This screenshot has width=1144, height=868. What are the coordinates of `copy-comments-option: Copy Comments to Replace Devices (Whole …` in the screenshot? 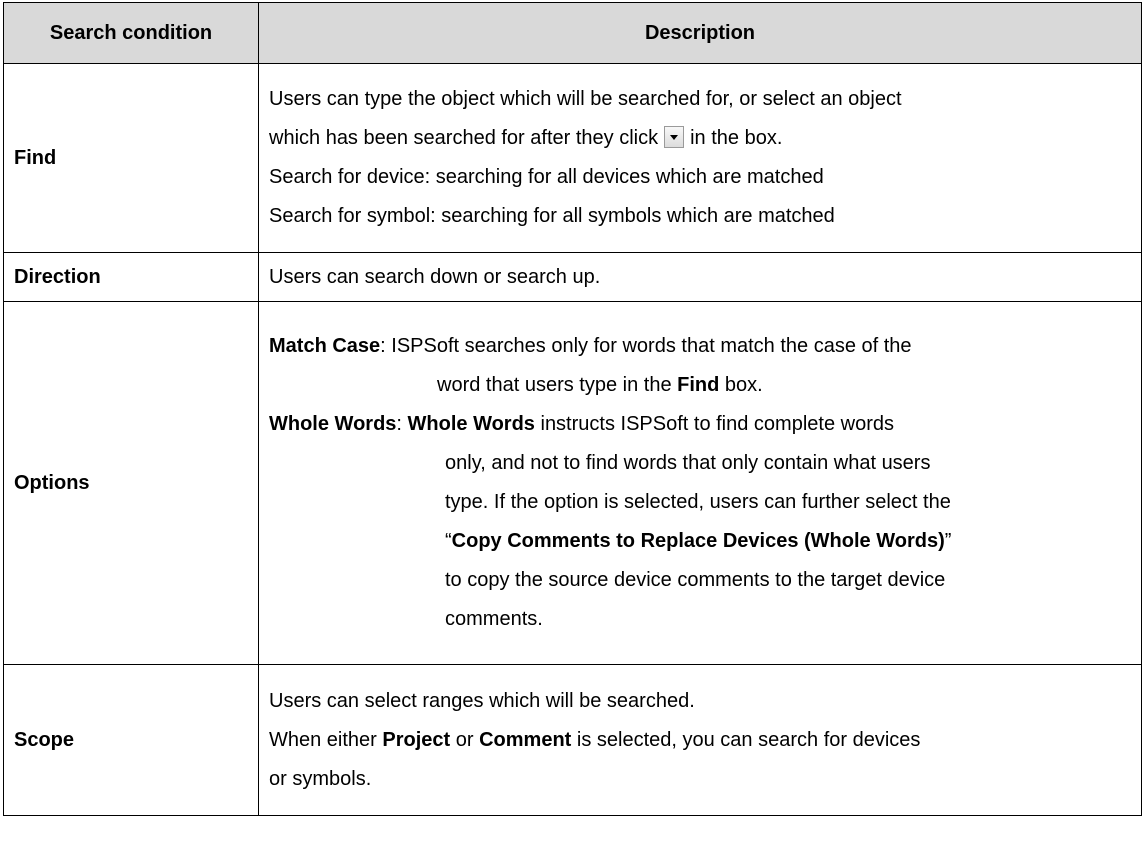 It's located at (698, 541).